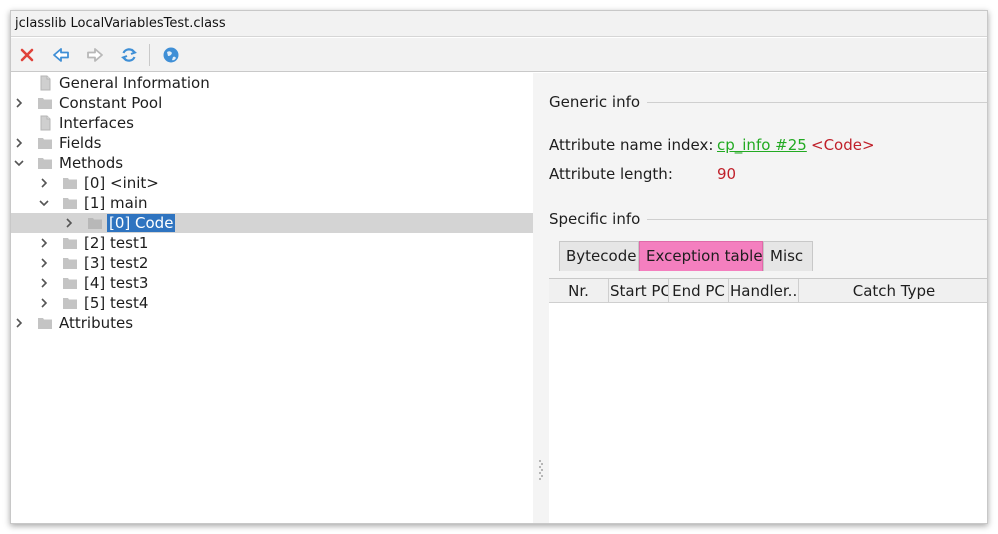 This screenshot has height=534, width=998. I want to click on tab-bytecode: Bytecode, so click(599, 256).